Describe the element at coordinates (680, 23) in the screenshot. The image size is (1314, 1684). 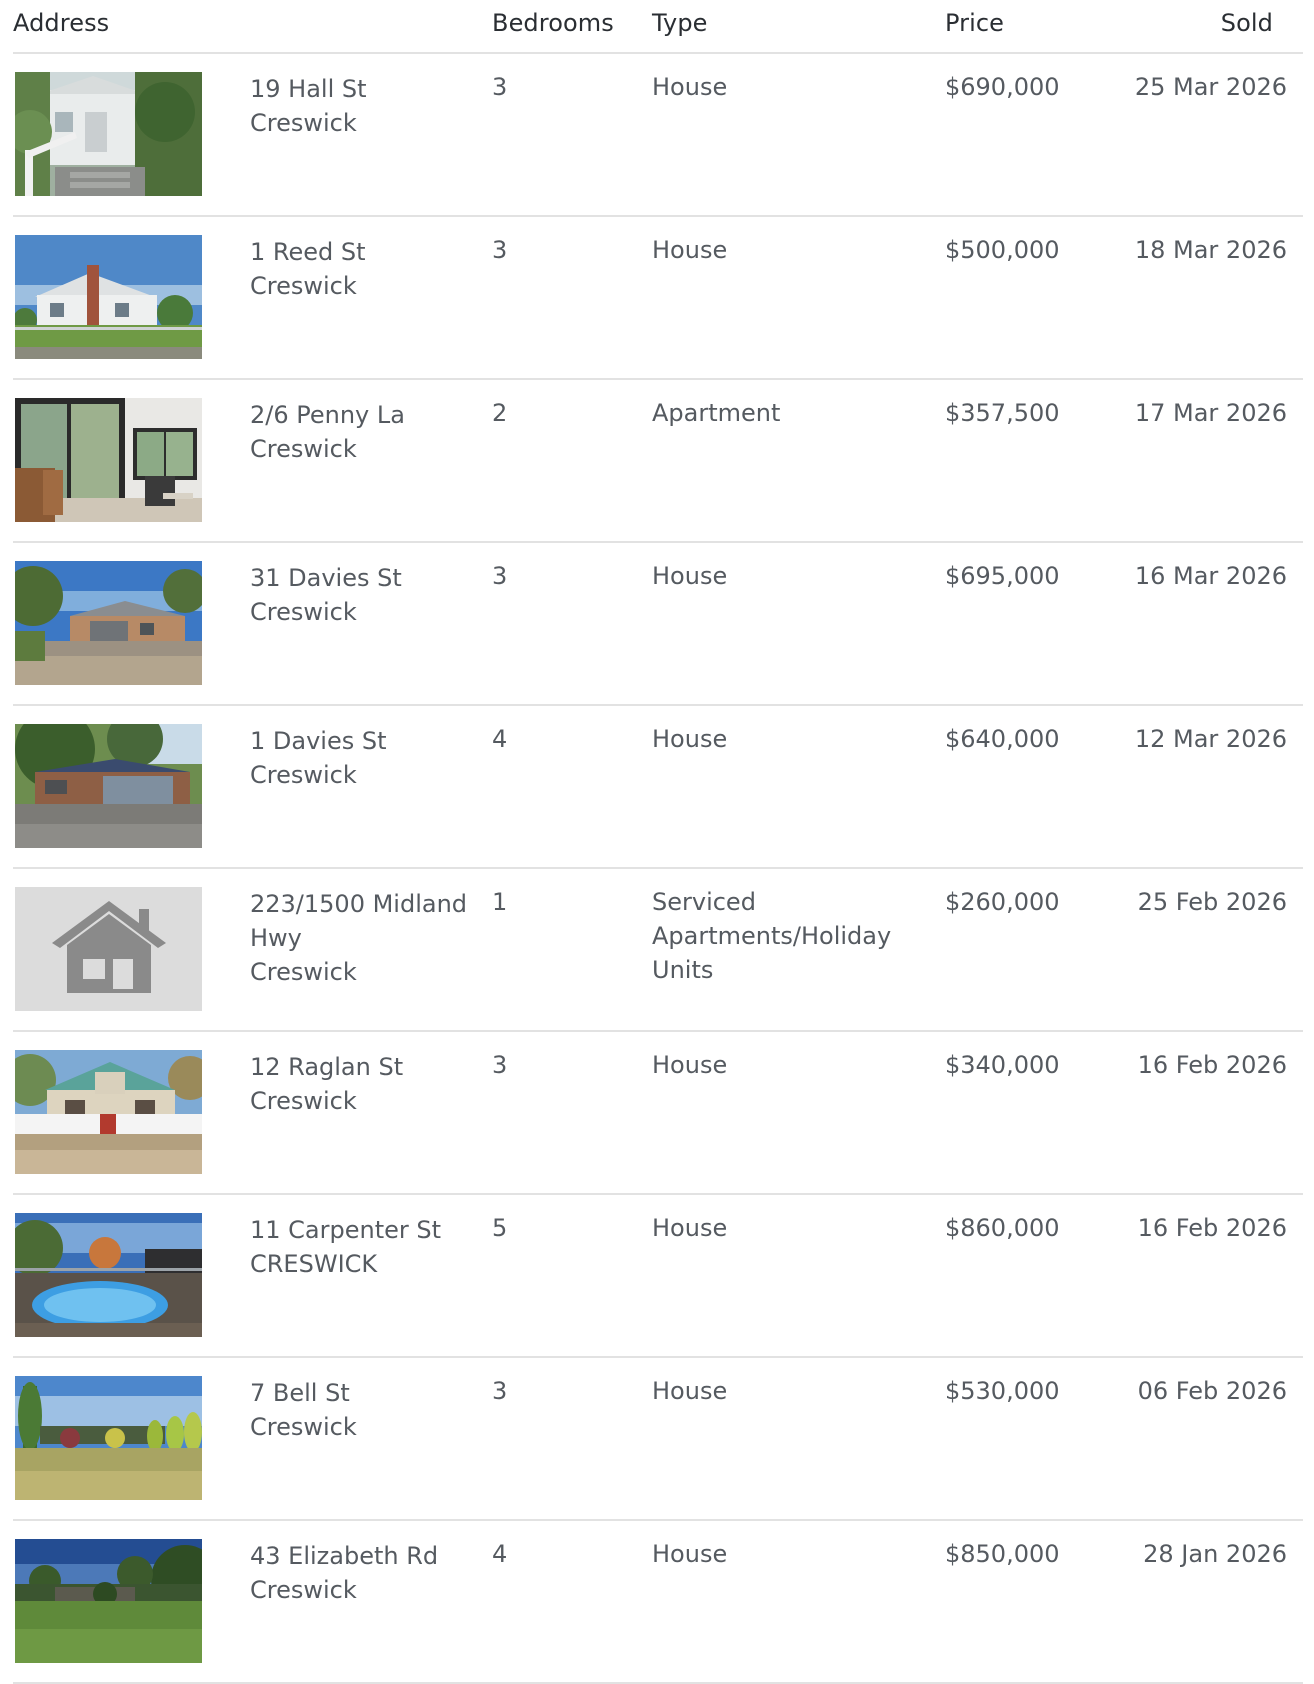
I see `column-header-type: Type` at that location.